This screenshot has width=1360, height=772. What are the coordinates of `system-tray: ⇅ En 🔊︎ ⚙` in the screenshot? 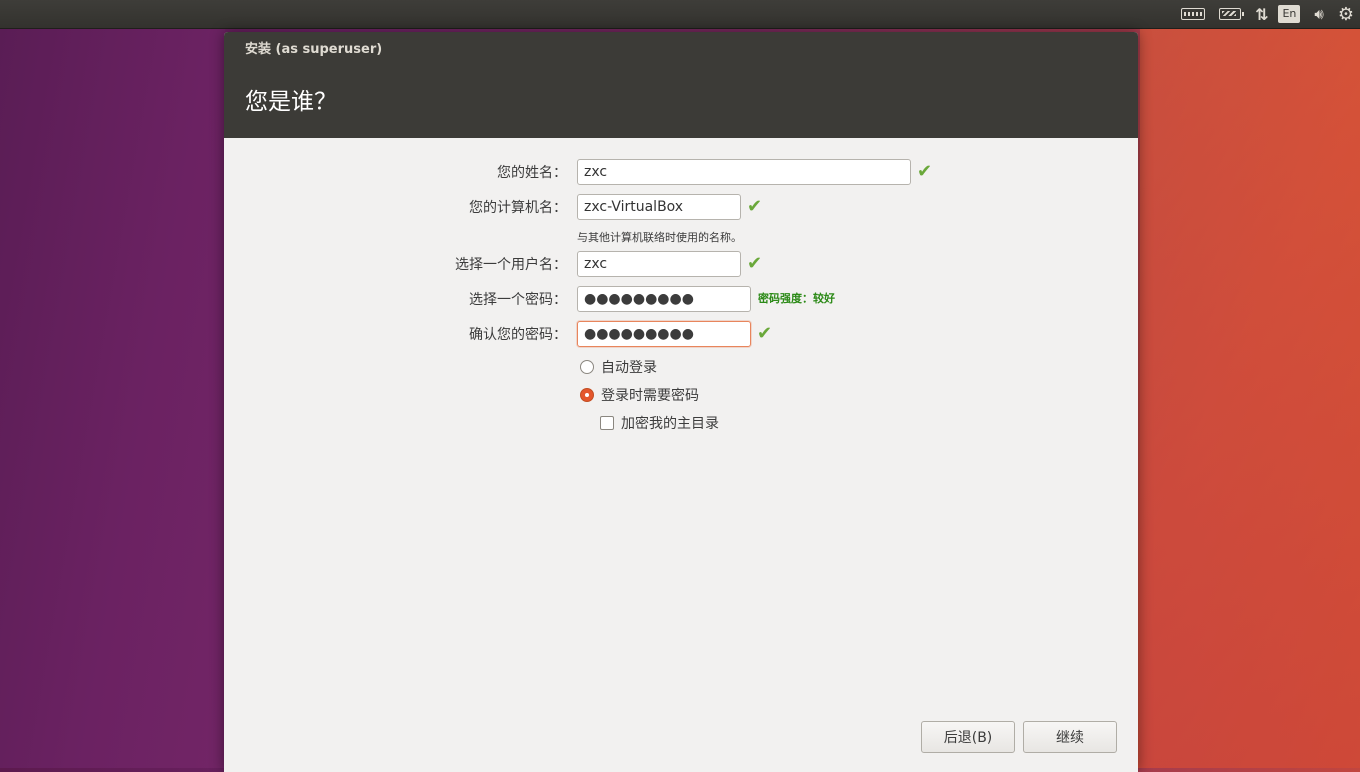 It's located at (1267, 14).